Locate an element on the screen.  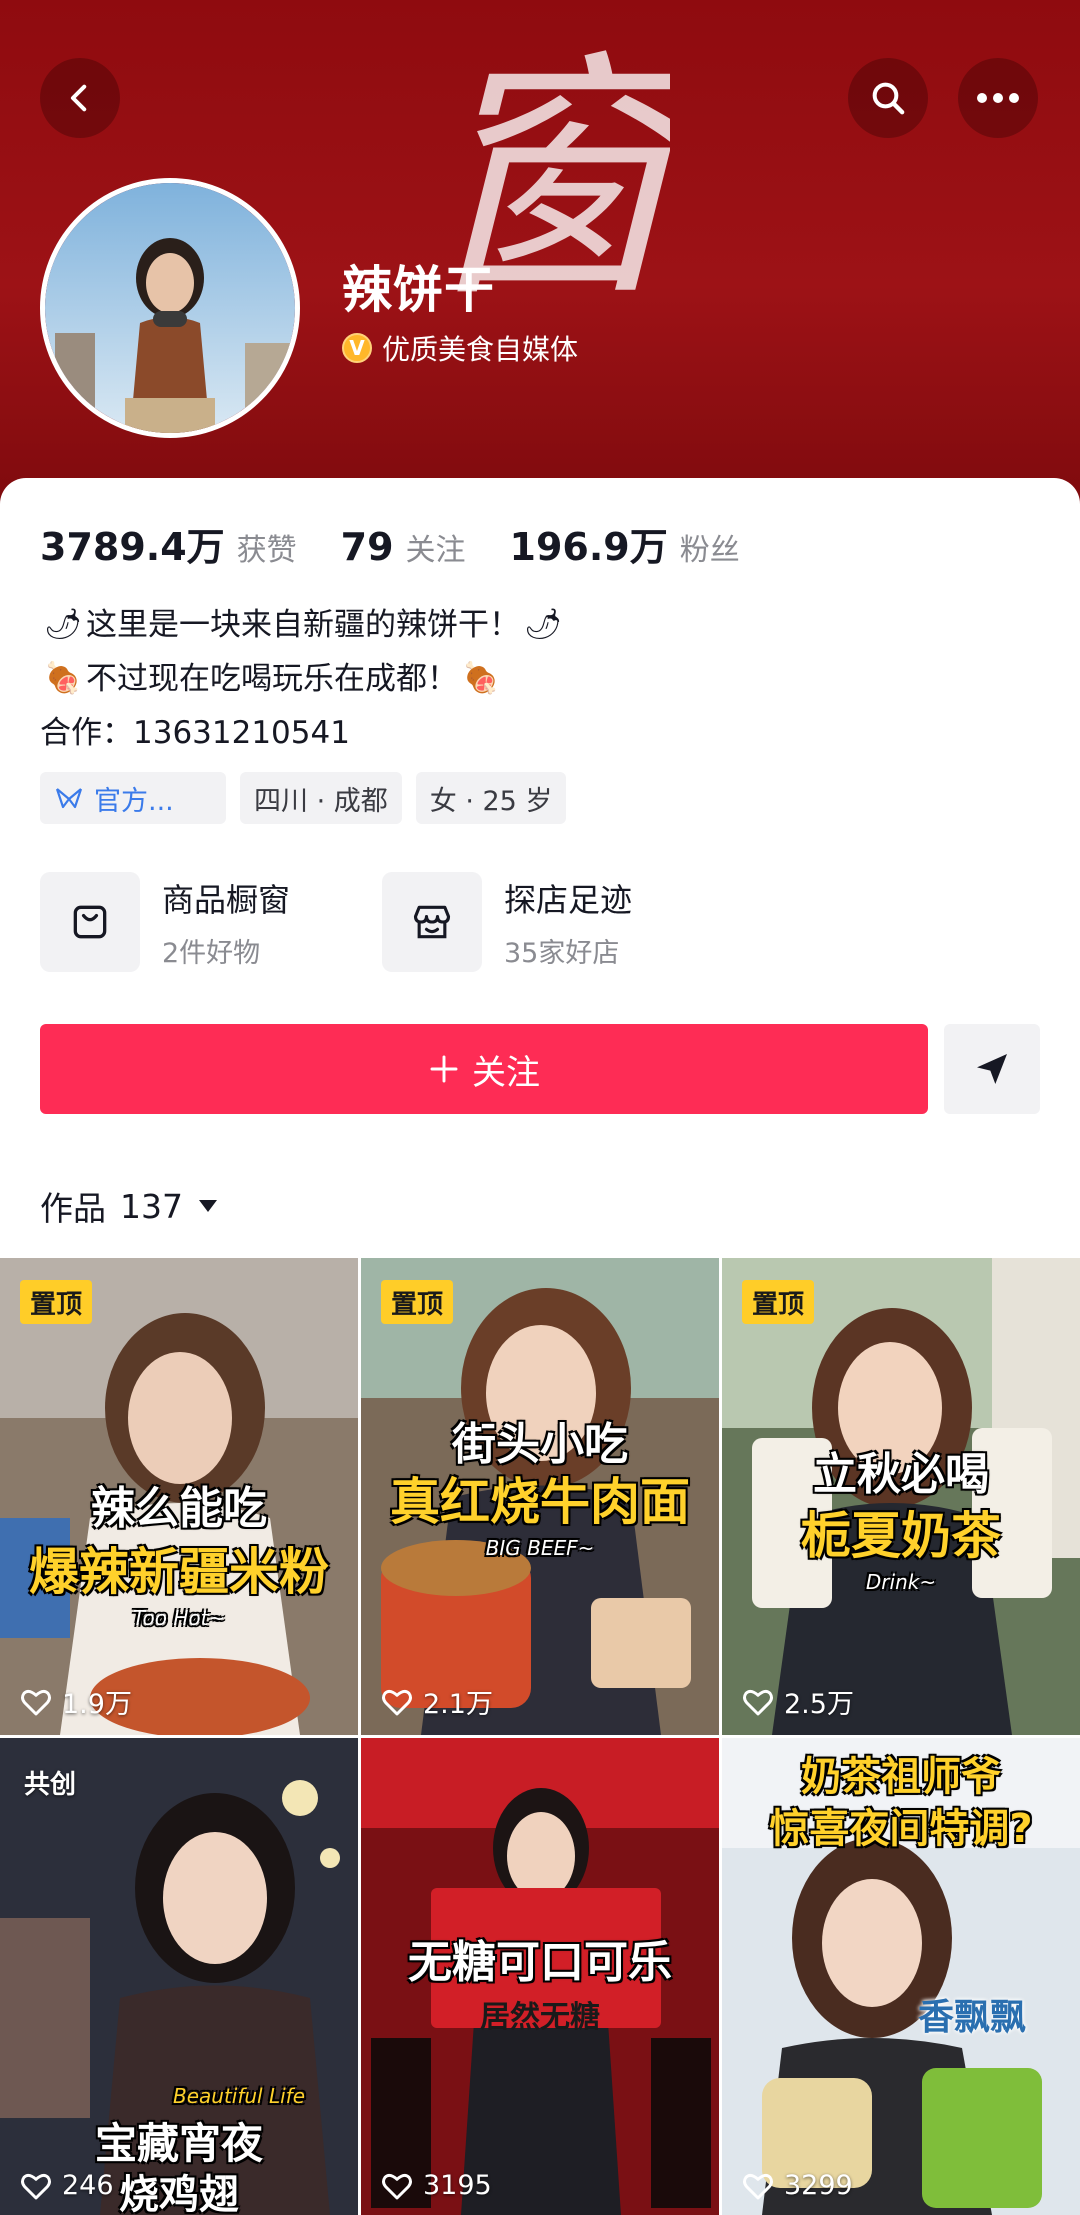
bio-line-1-text: 这里是一块来自新疆的辣饼干！ is located at coordinates (303, 625).